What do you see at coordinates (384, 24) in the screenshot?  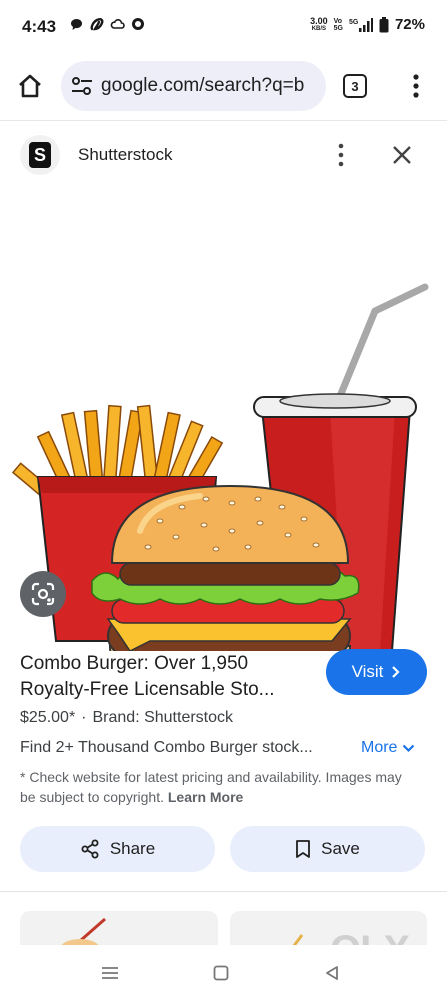 I see `battery-icon` at bounding box center [384, 24].